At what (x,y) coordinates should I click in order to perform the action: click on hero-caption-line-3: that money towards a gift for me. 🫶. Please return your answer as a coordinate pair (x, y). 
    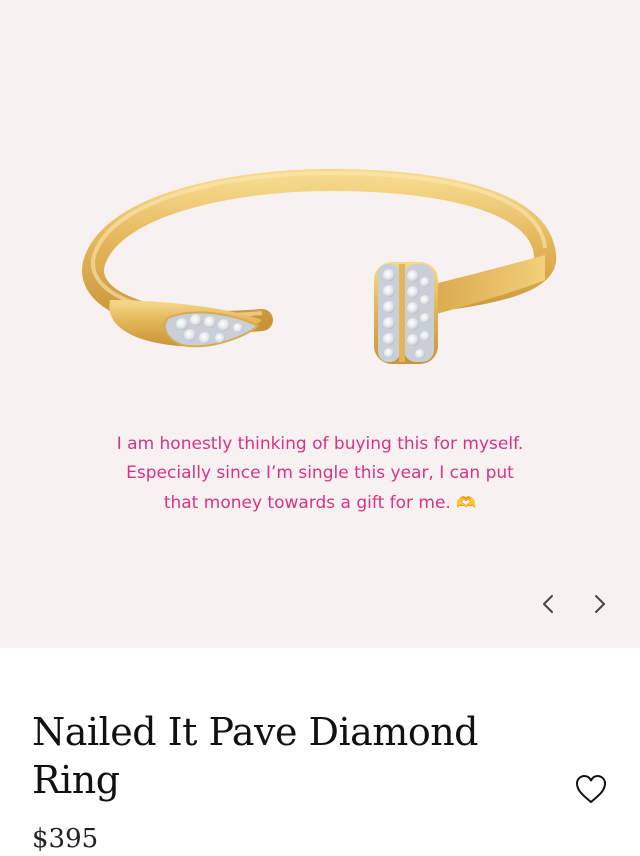
    Looking at the image, I should click on (320, 503).